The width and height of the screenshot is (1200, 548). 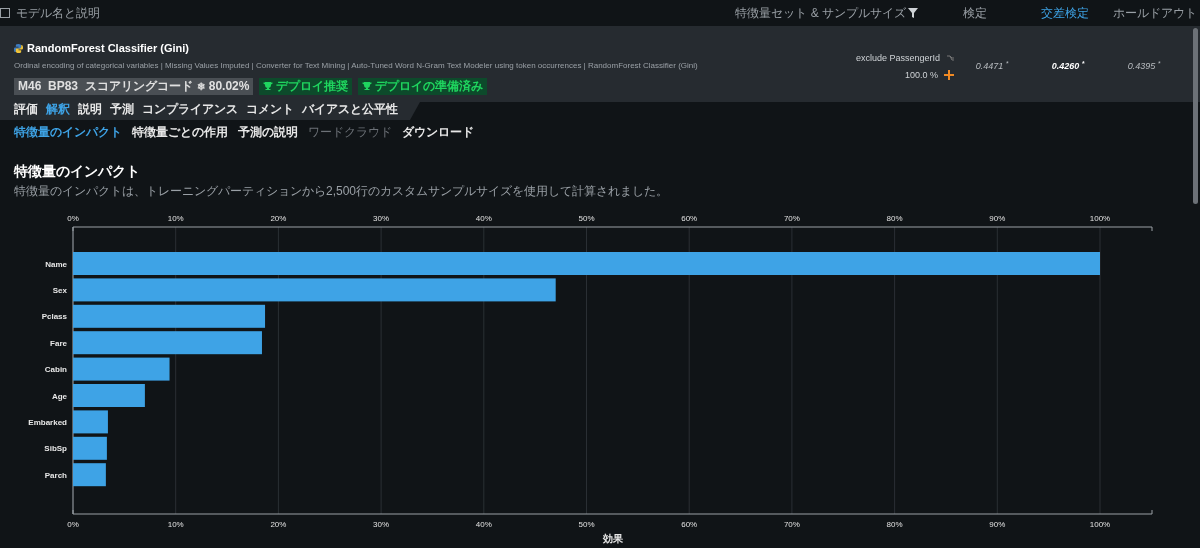 I want to click on tab: 説明, so click(x=90, y=109).